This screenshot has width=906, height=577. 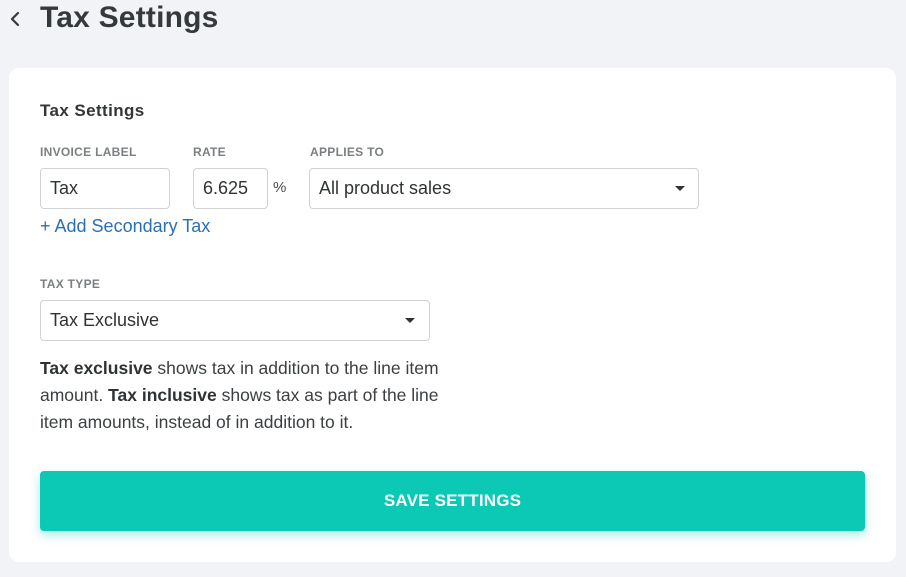 What do you see at coordinates (129, 17) in the screenshot?
I see `page-title: Tax Settings` at bounding box center [129, 17].